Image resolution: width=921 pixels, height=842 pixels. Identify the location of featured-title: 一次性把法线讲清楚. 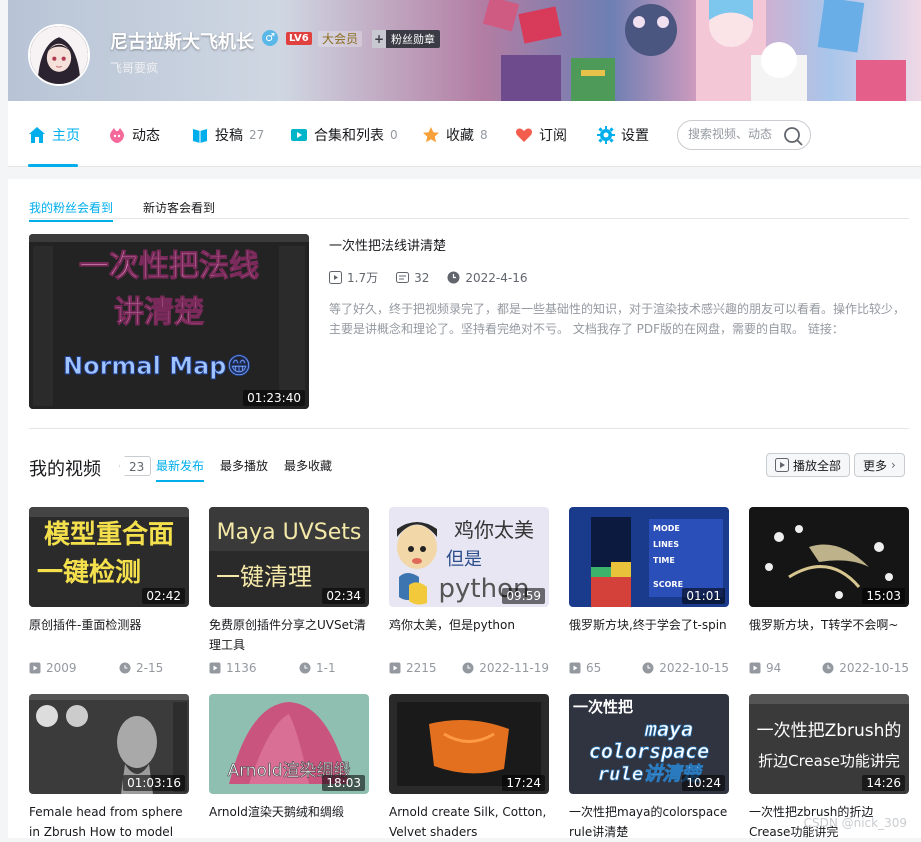
(387, 244).